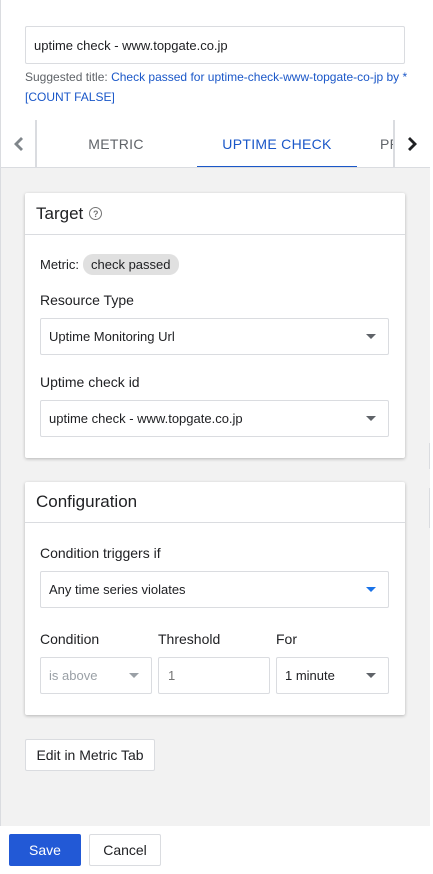 The height and width of the screenshot is (874, 433). I want to click on cancel-button: Cancel, so click(125, 850).